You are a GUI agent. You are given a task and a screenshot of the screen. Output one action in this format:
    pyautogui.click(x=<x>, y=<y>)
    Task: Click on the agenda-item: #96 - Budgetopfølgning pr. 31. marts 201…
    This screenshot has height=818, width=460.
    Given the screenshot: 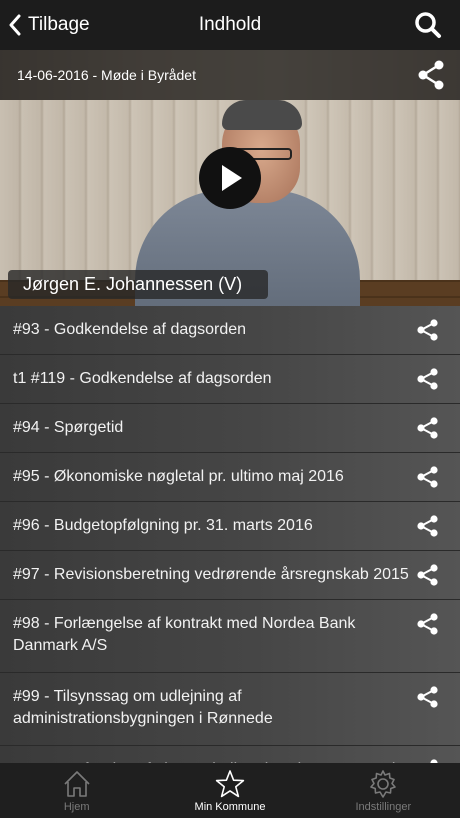 What is the action you would take?
    pyautogui.click(x=230, y=526)
    